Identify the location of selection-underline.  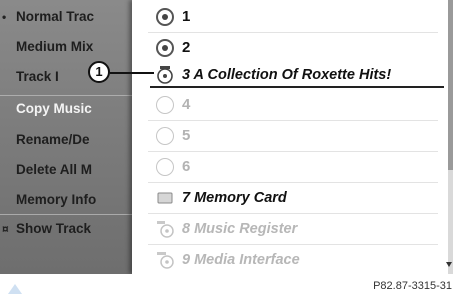
(297, 87).